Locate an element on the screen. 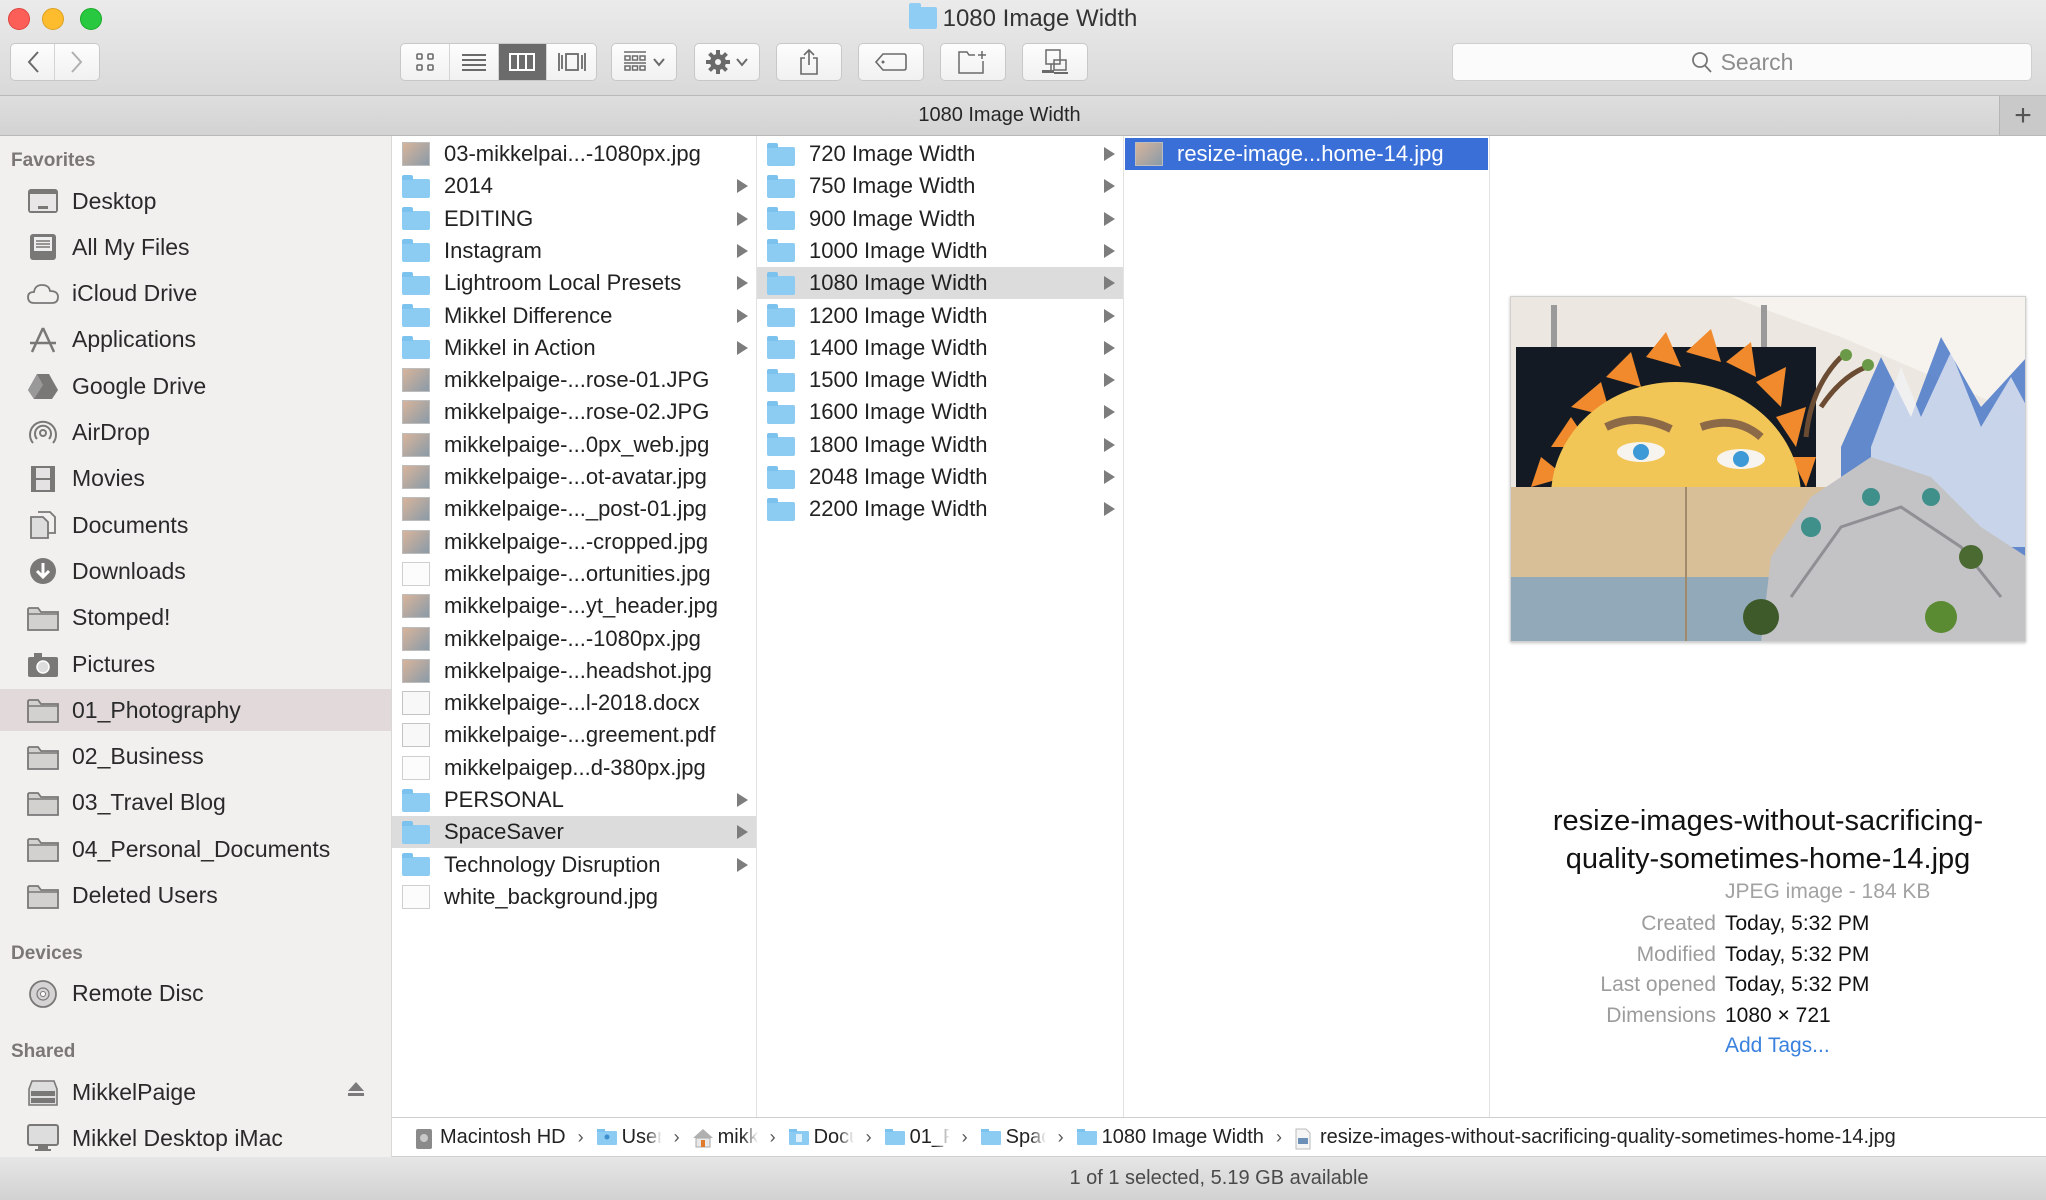  sidebar-item-downloads: Downloads is located at coordinates (195, 571).